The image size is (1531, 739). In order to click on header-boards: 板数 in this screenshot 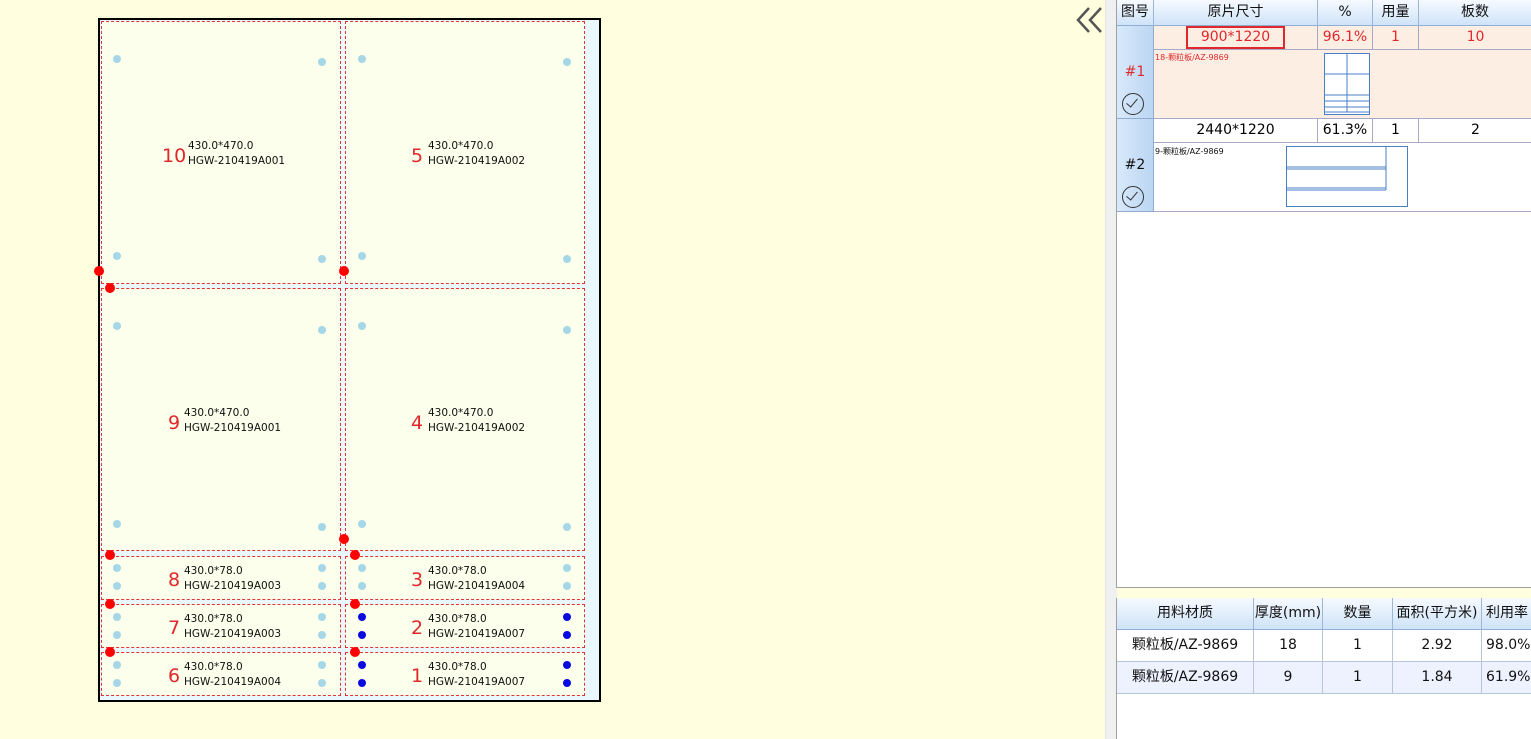, I will do `click(1475, 13)`.